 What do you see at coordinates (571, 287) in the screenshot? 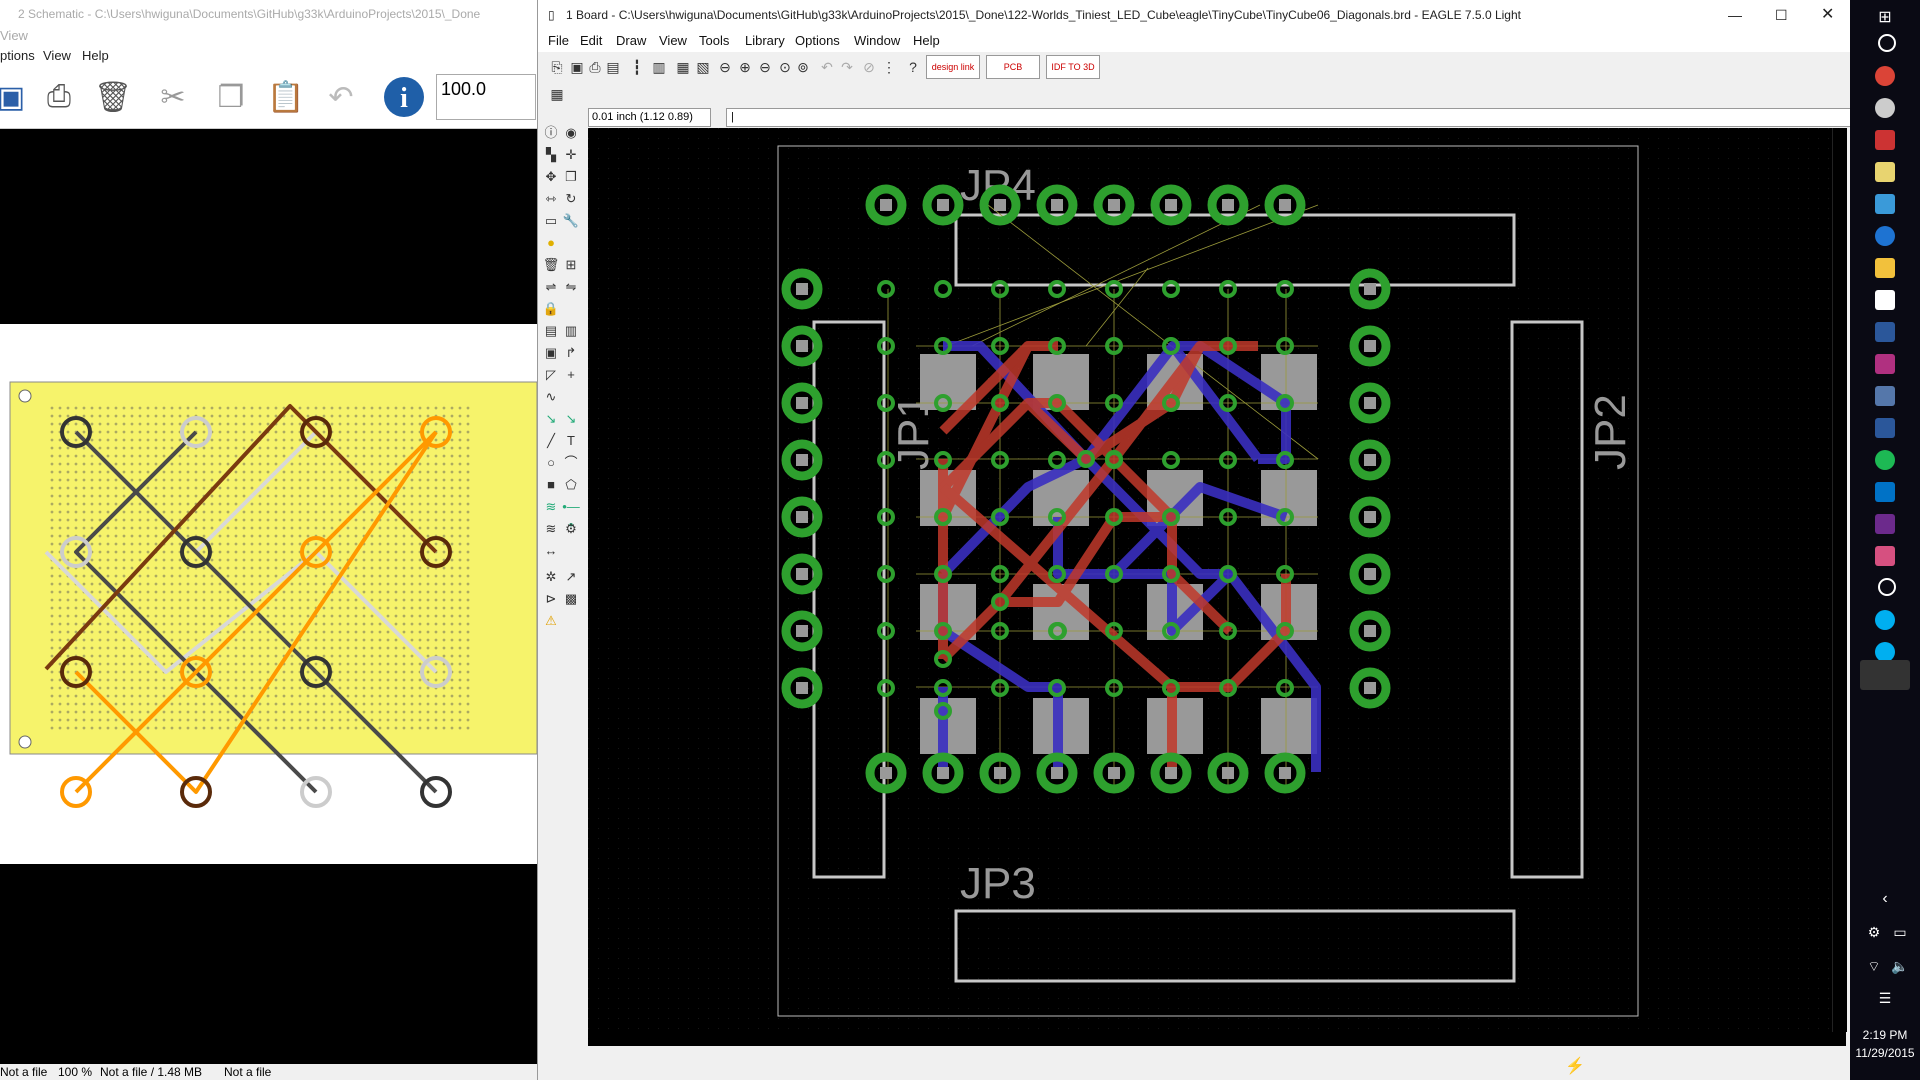
I see `value-icon: ⇋` at bounding box center [571, 287].